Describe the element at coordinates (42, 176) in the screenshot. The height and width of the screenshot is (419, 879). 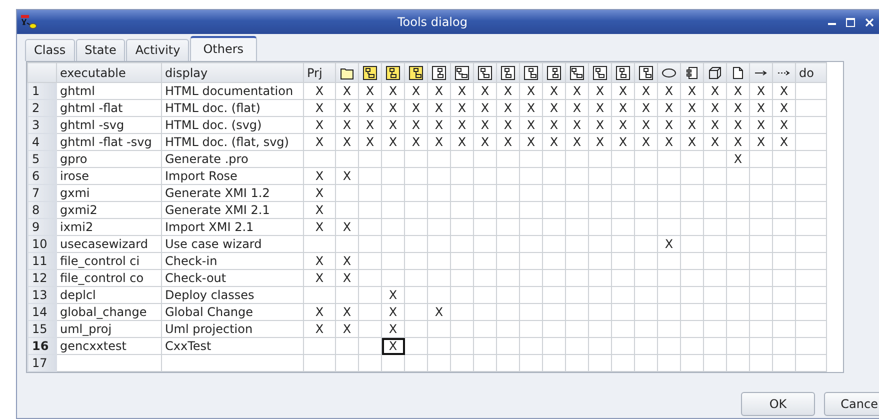
I see `row-number: 6` at that location.